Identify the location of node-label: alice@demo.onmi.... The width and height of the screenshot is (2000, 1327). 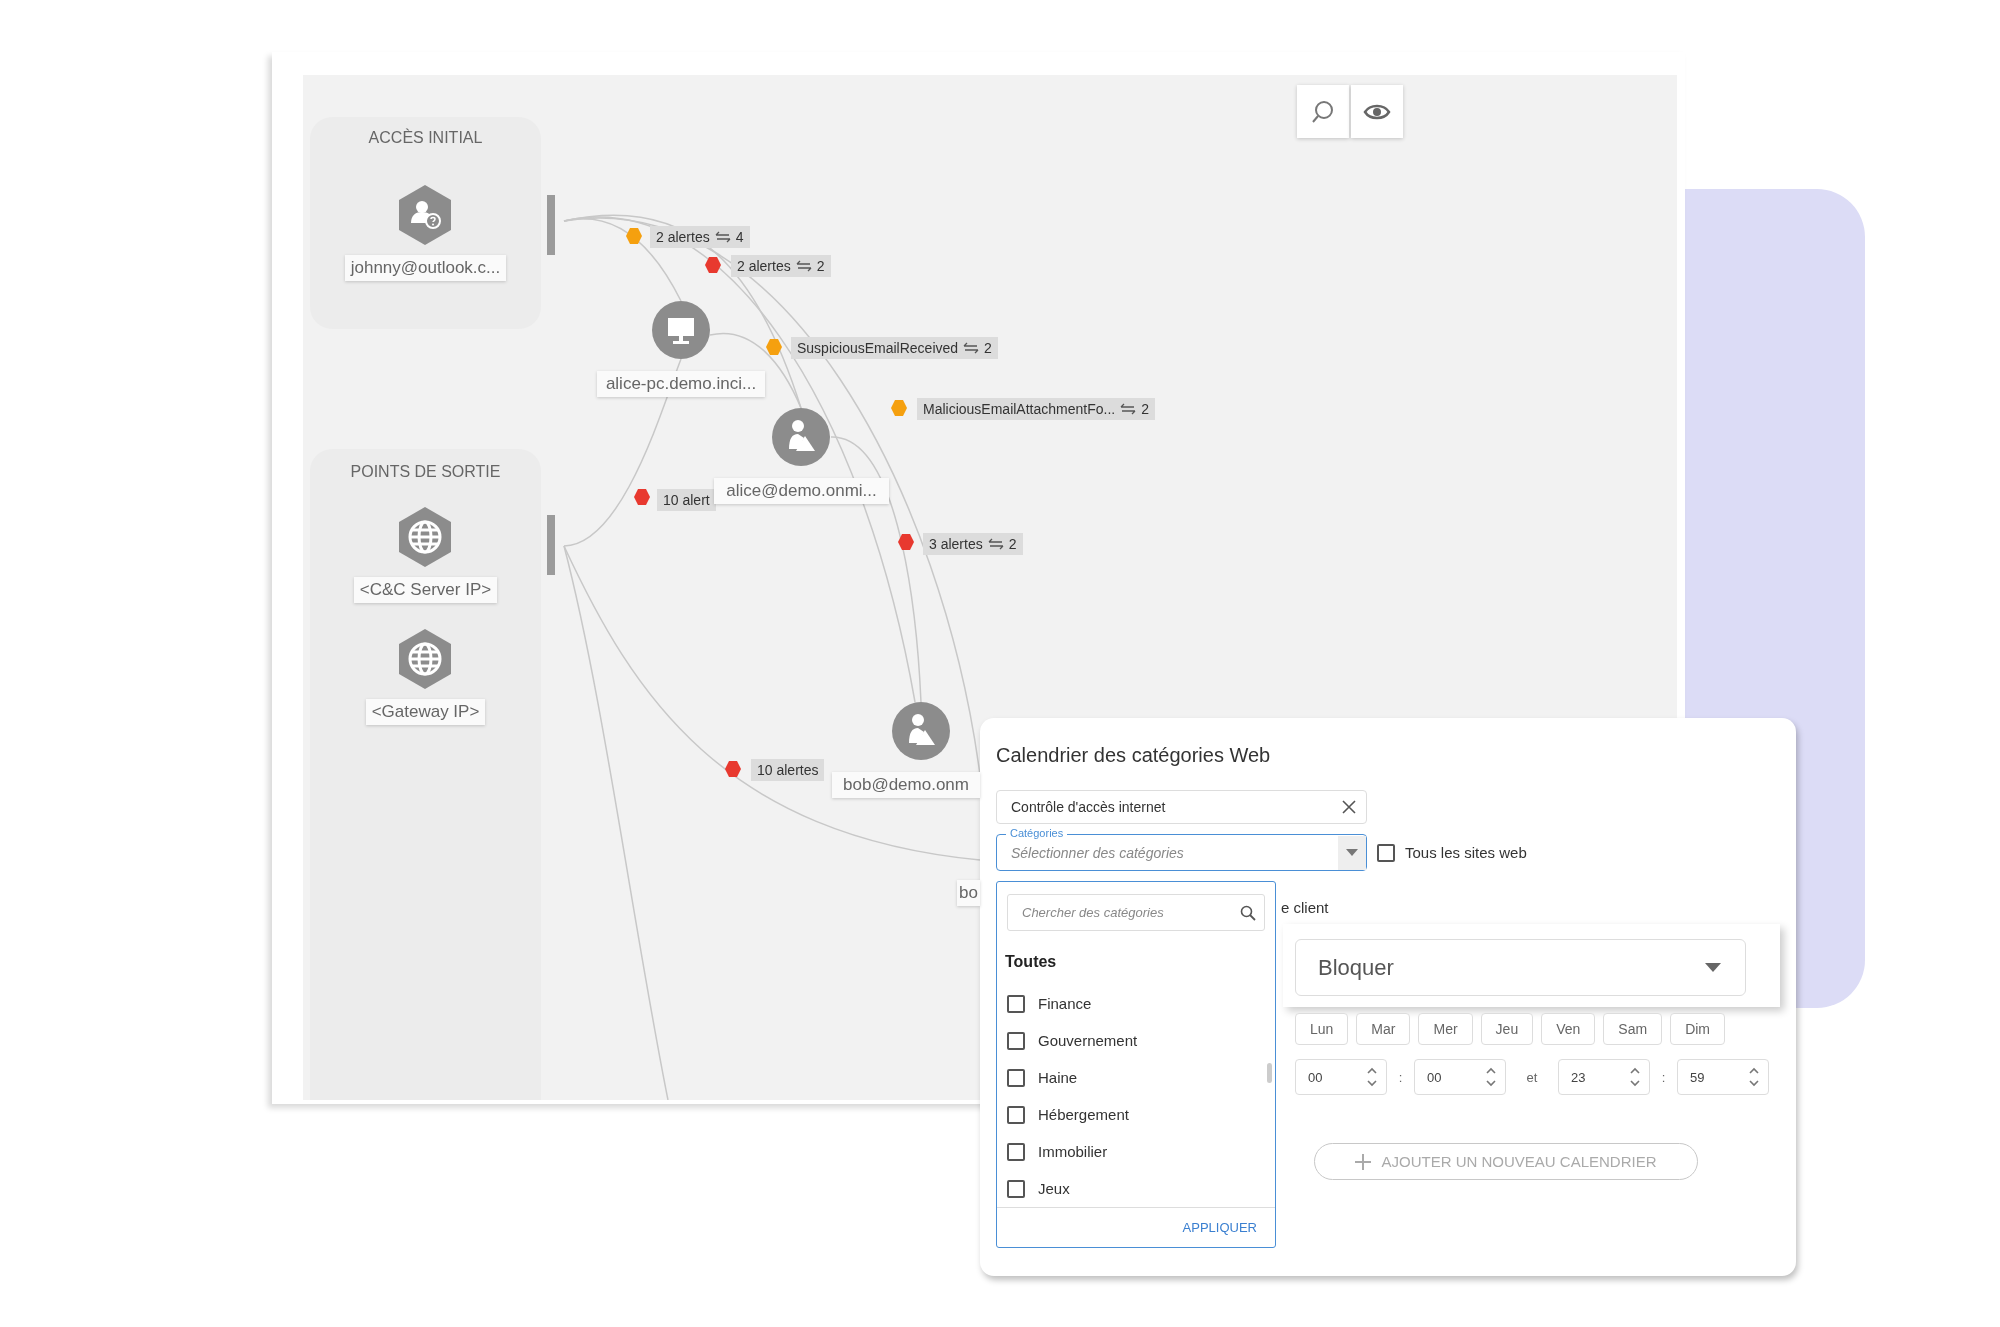
(801, 491).